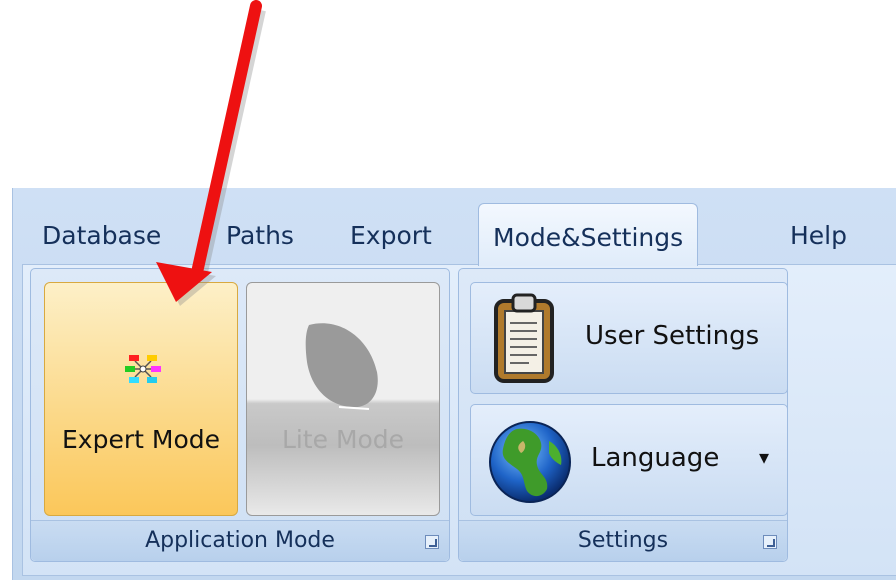 The image size is (896, 580). I want to click on annotation-arrow-icon, so click(211, 153).